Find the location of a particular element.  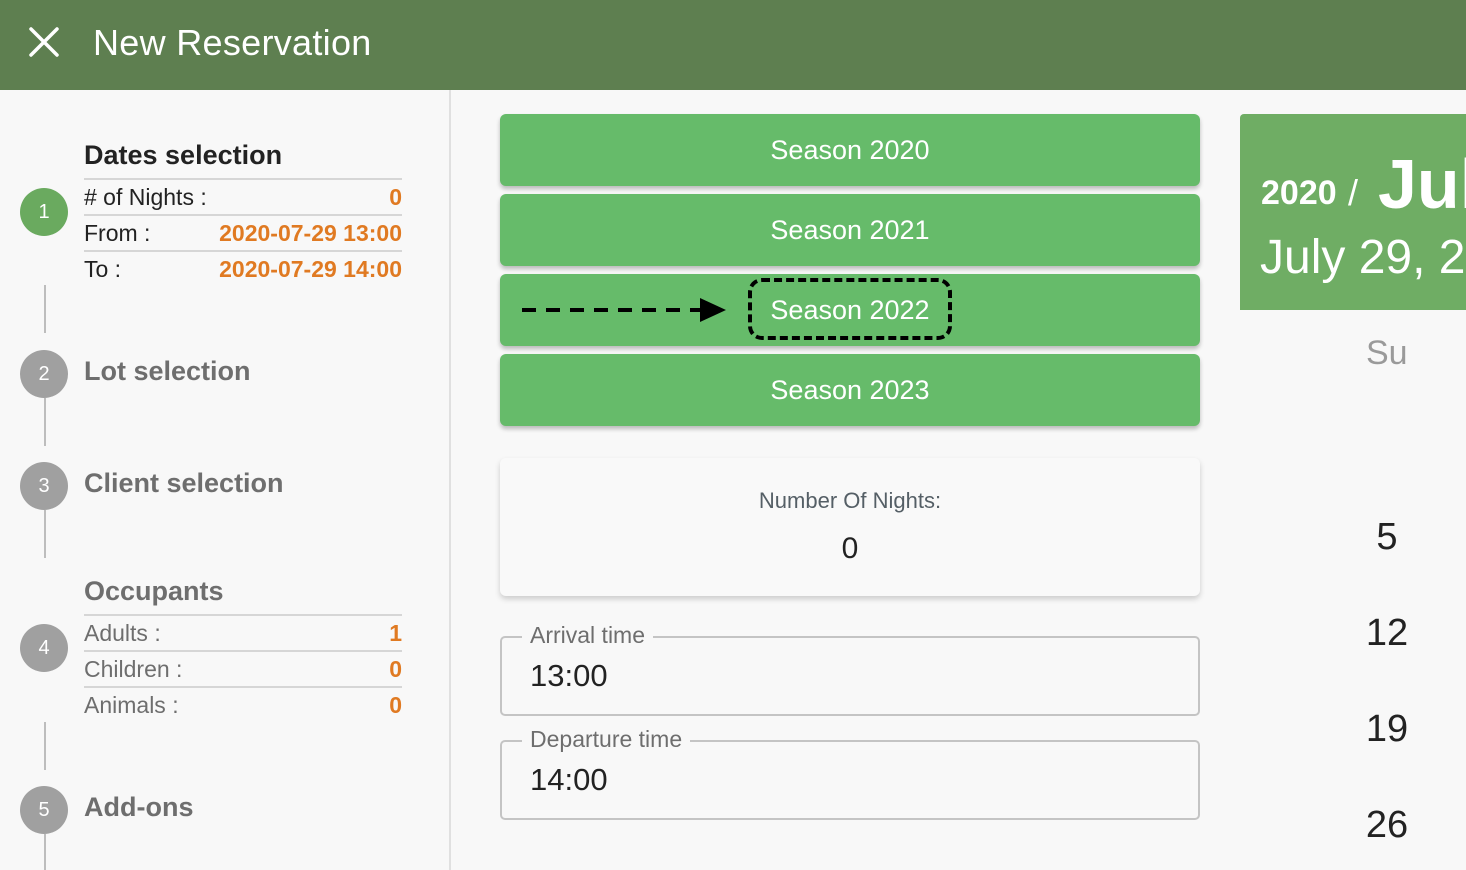

adults-summary-label: Adults : is located at coordinates (122, 632).